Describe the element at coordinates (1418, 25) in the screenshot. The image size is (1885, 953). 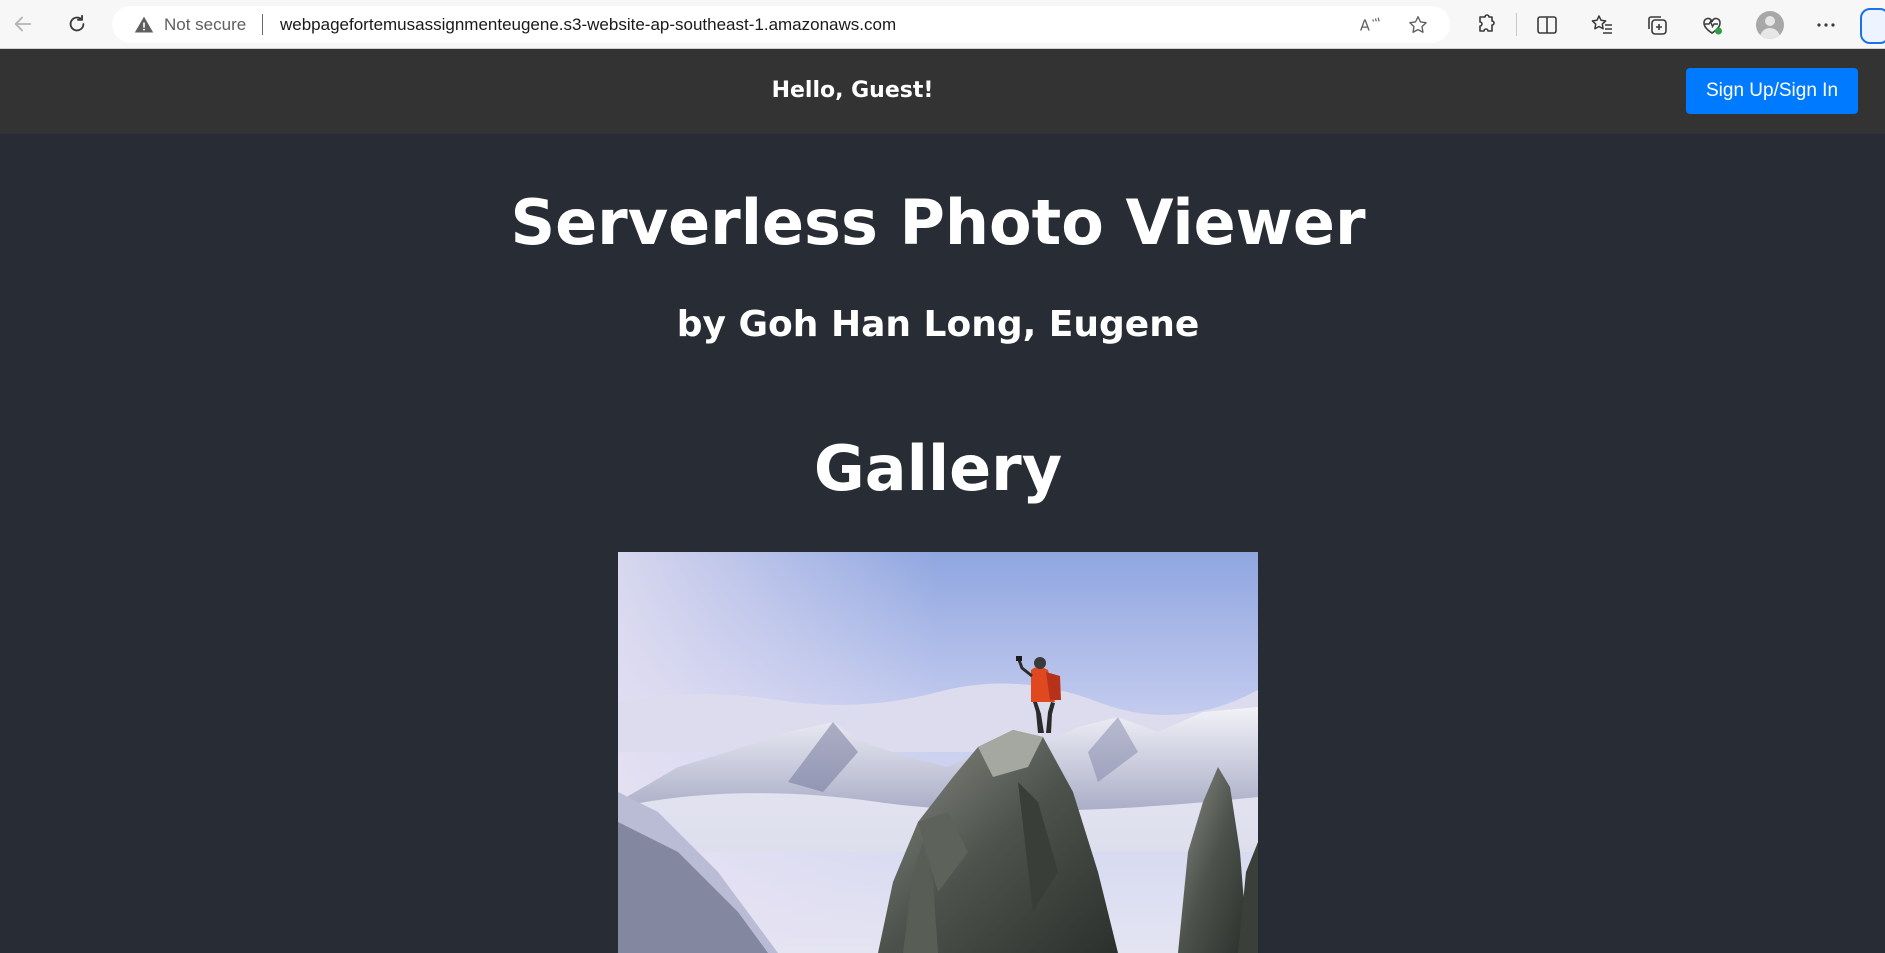
I see `favorite-star-icon` at that location.